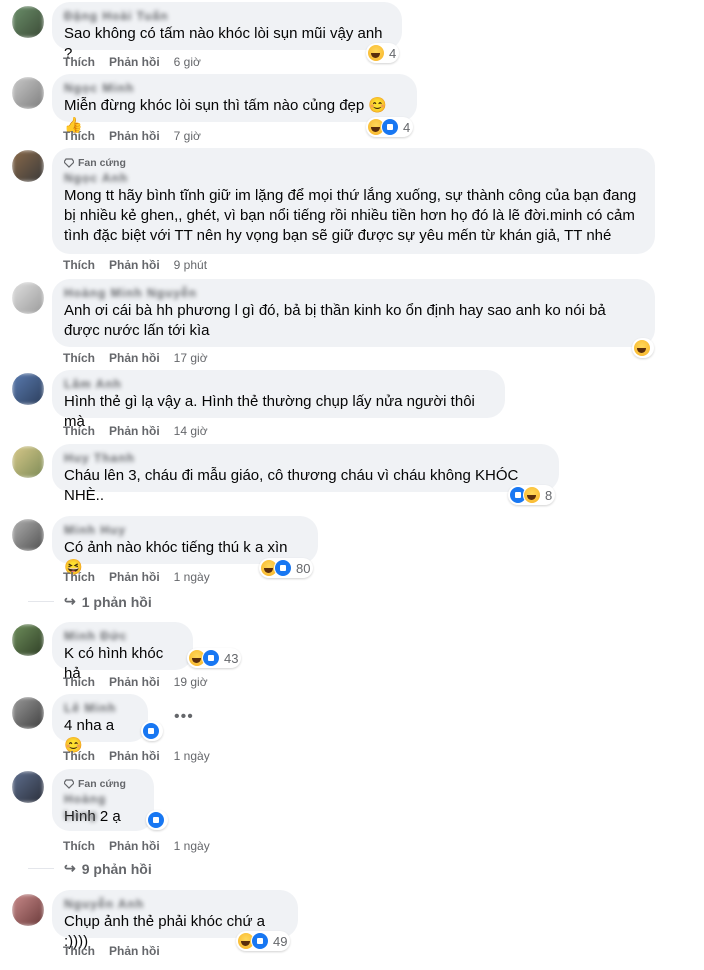  I want to click on view-replies-link: ↪ 9 phản hồi, so click(108, 868).